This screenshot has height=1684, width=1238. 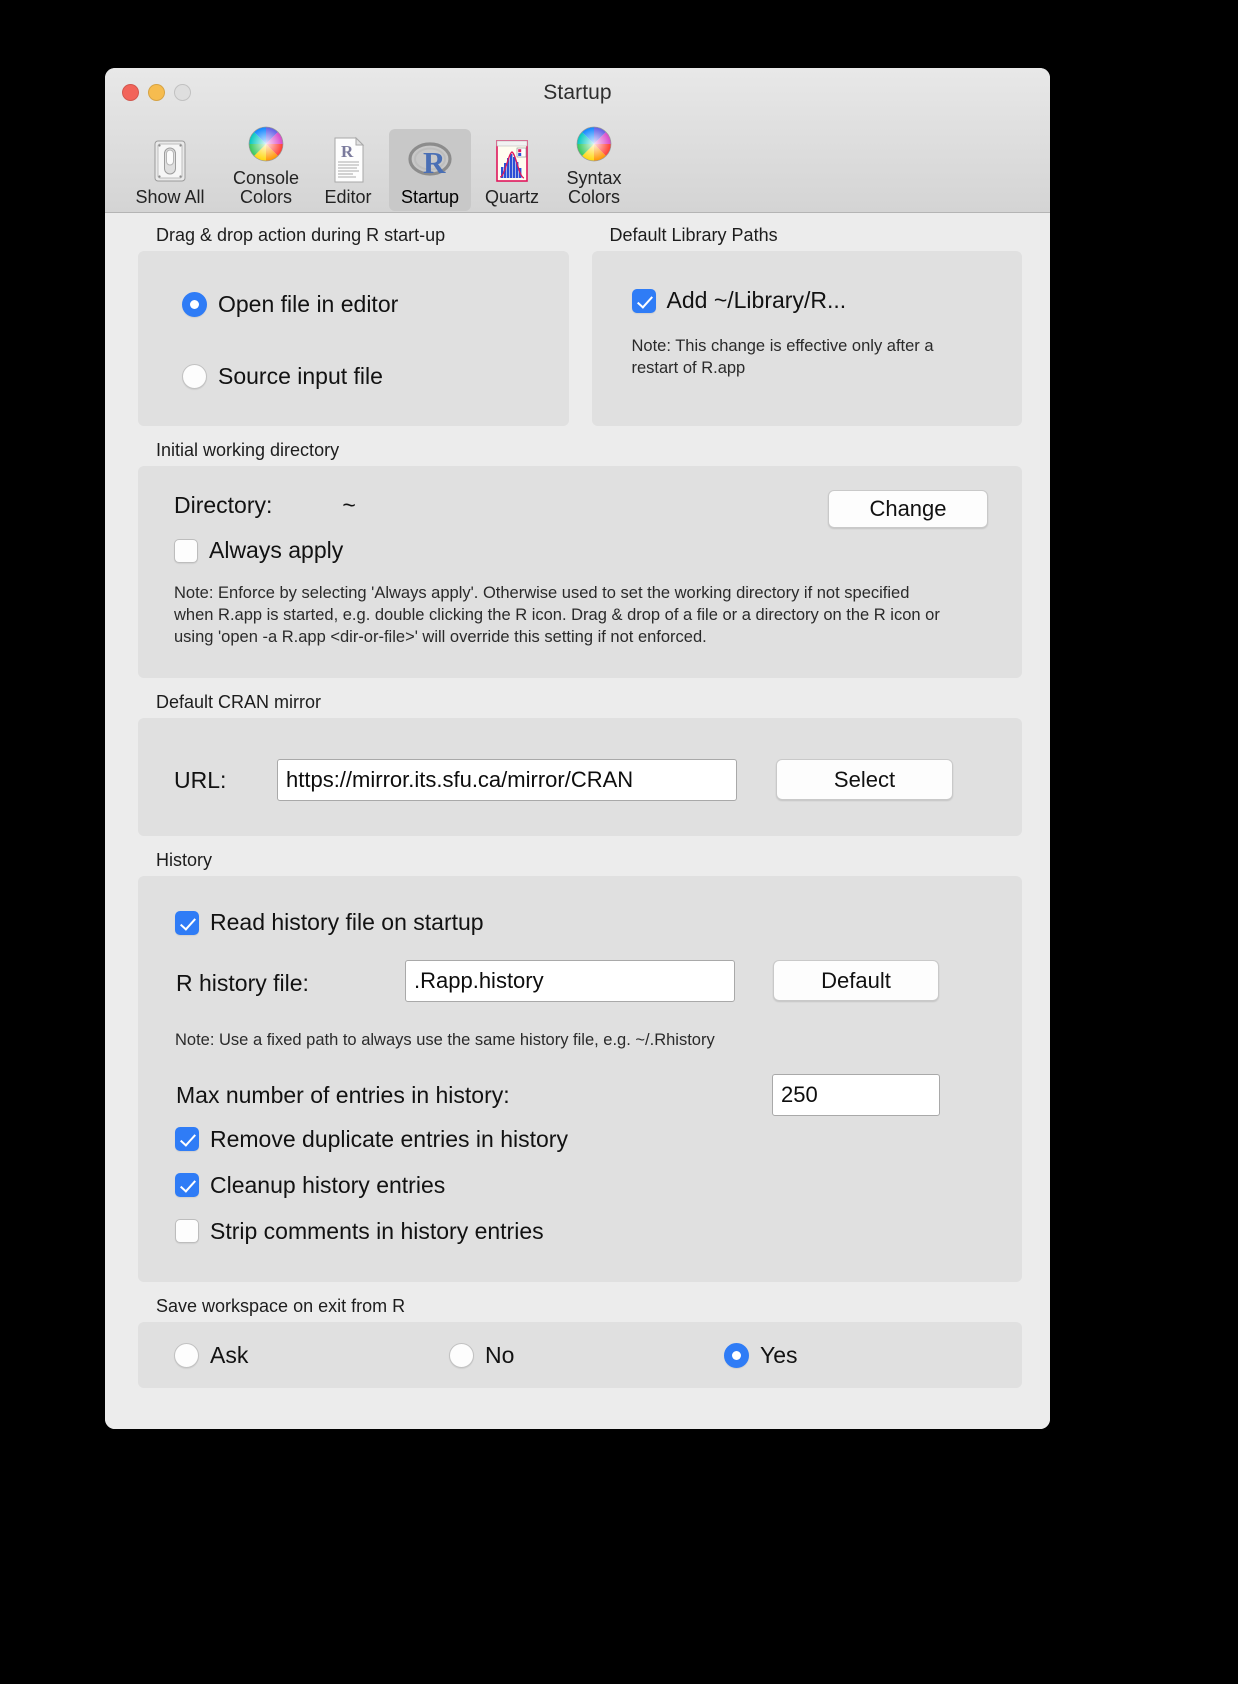 I want to click on library-paths-group-title: Default Library Paths, so click(x=693, y=235).